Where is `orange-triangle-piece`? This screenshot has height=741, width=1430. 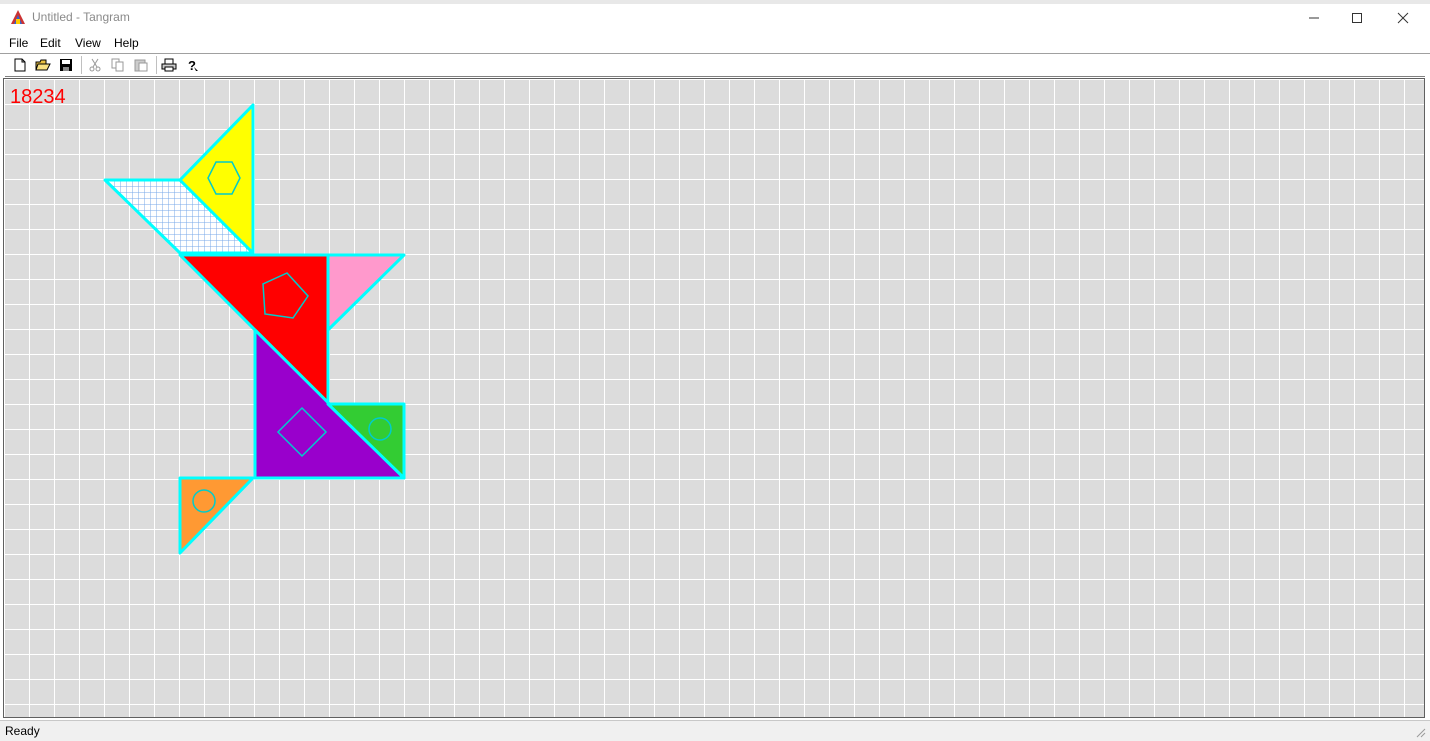
orange-triangle-piece is located at coordinates (216, 515).